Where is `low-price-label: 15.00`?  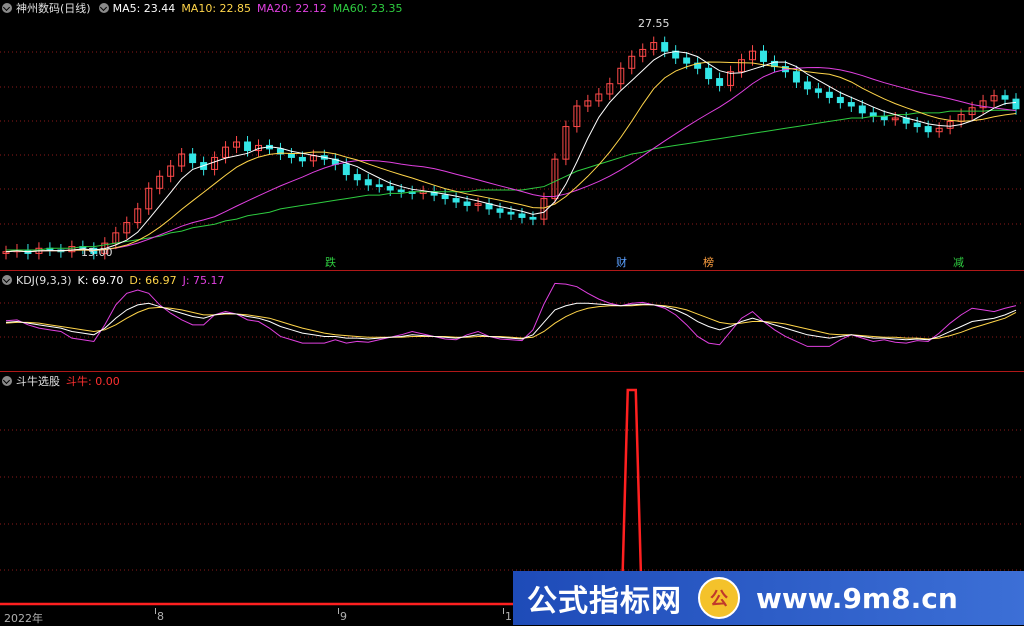
low-price-label: 15.00 is located at coordinates (97, 252).